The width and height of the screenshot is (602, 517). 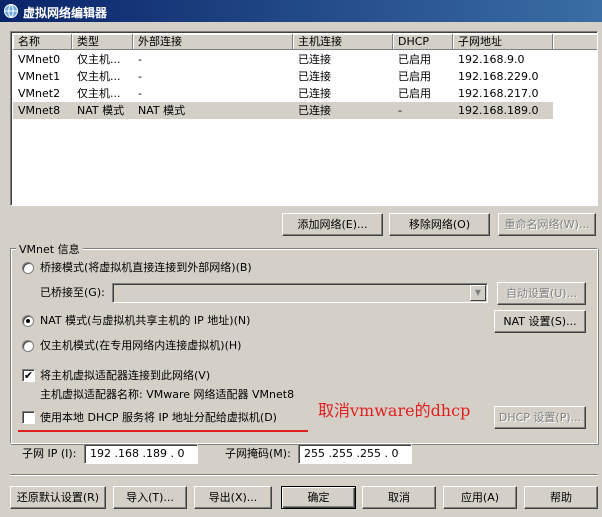 I want to click on column-header-filler, so click(x=575, y=42).